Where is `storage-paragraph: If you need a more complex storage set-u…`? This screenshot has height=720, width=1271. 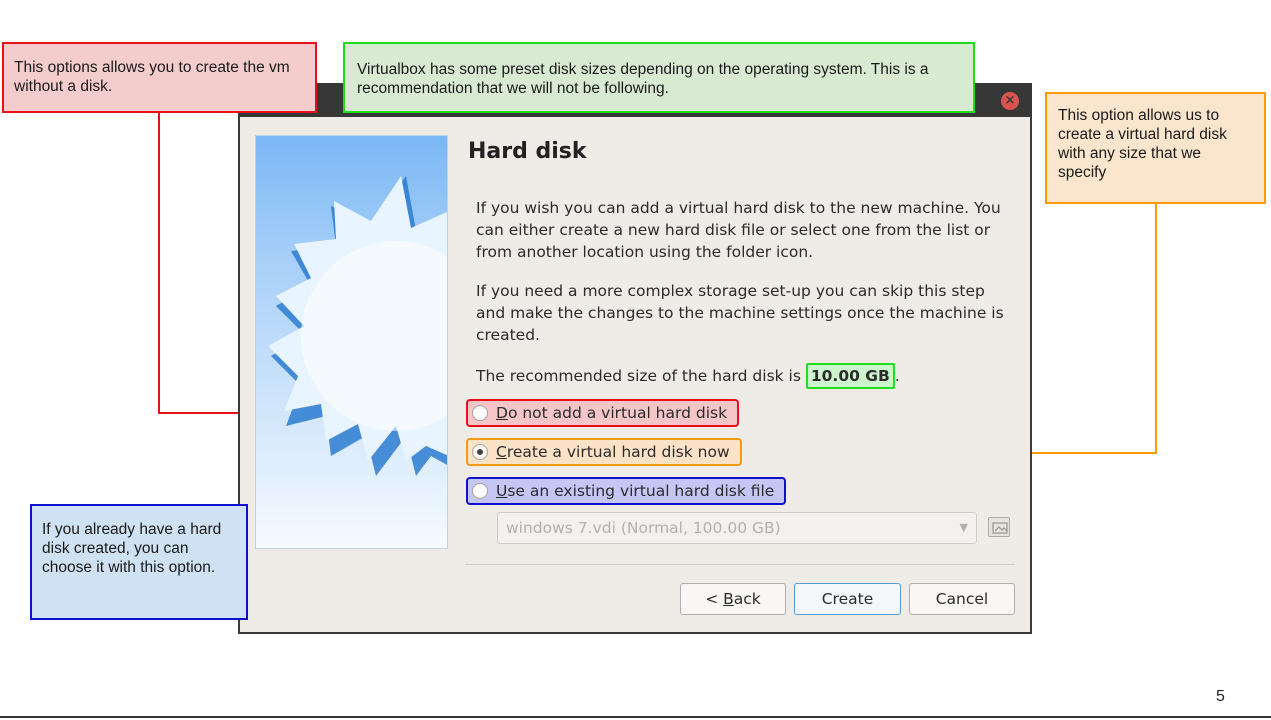 storage-paragraph: If you need a more complex storage set-u… is located at coordinates (740, 313).